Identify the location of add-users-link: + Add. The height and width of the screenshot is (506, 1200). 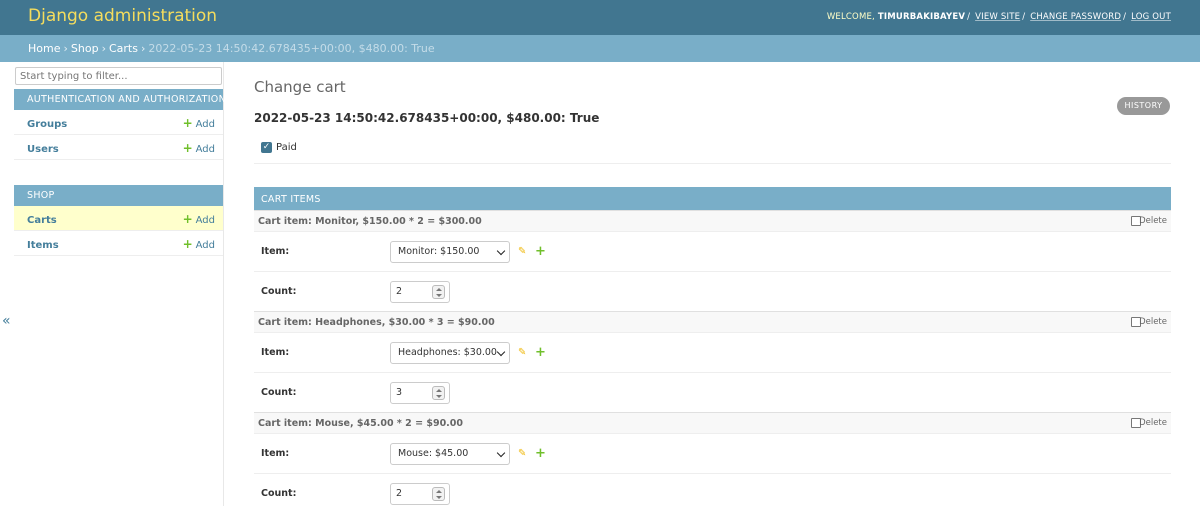
(199, 148).